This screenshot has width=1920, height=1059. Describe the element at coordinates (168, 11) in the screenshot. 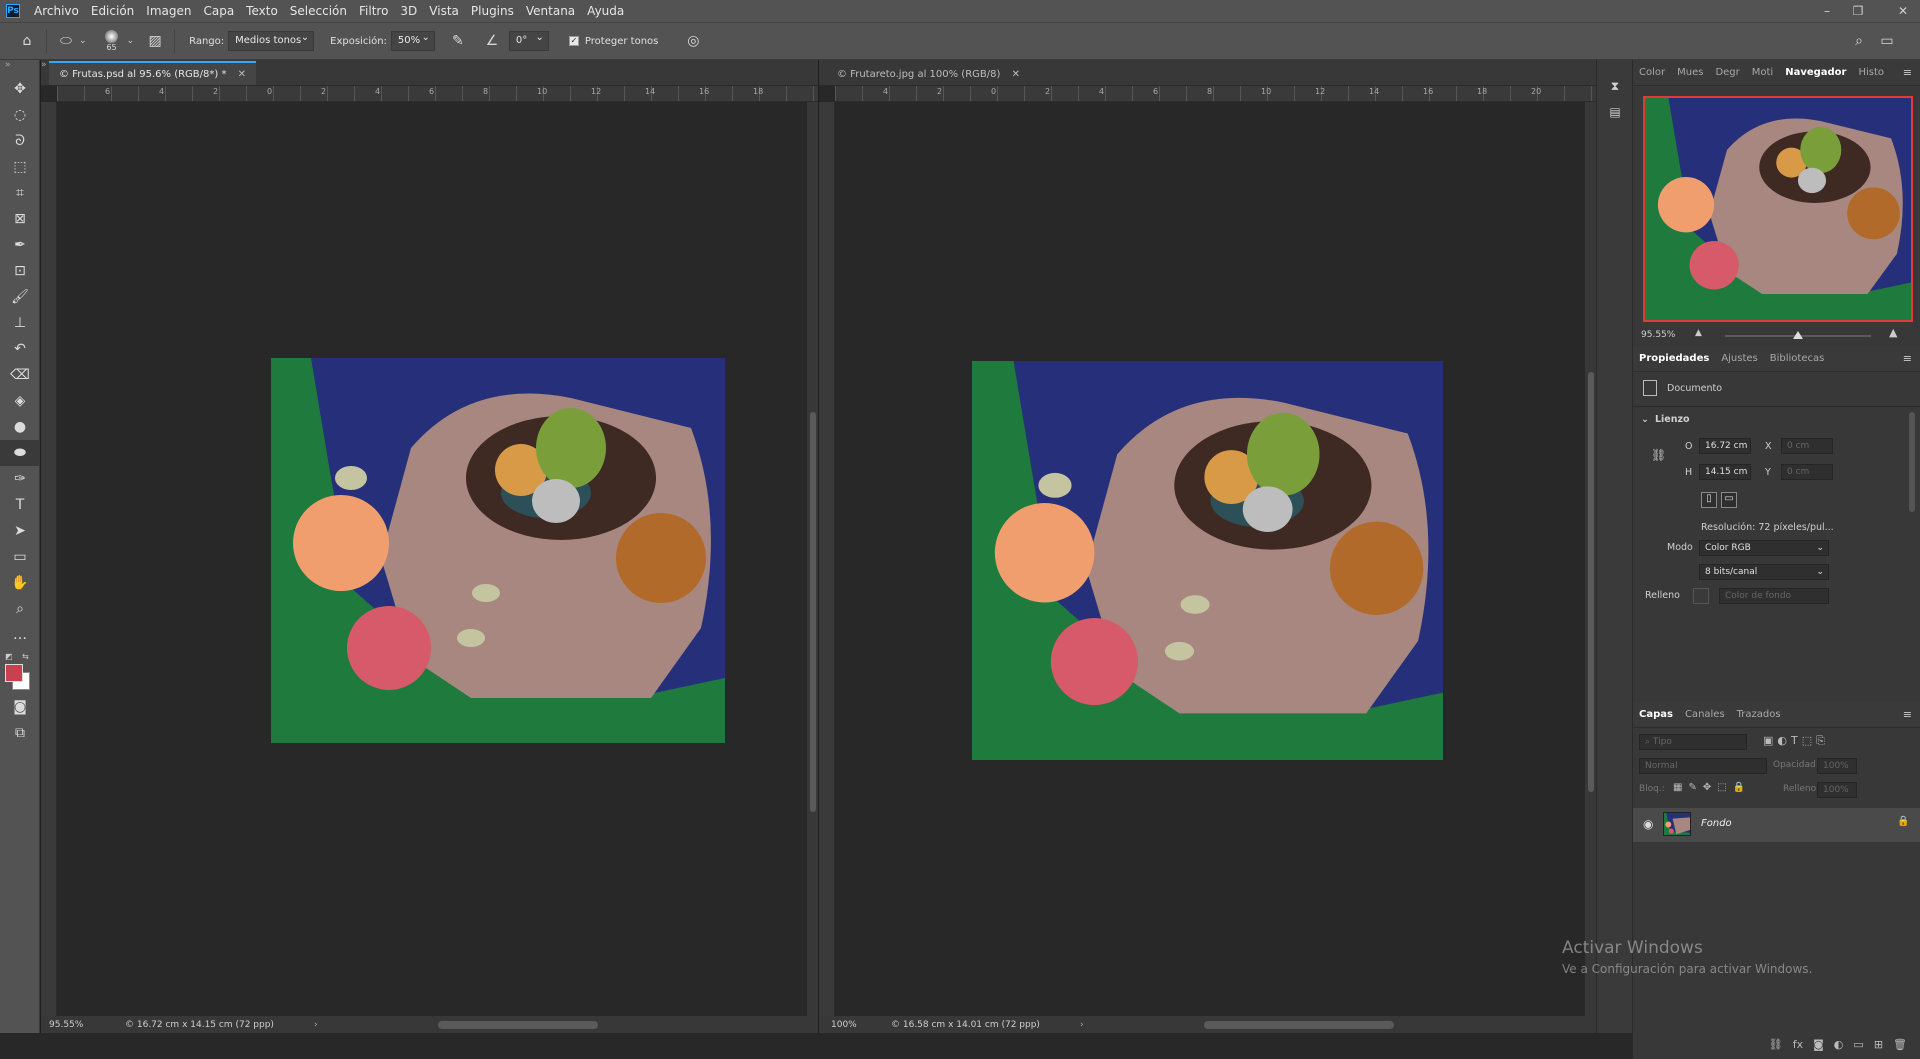

I see `menu-item-imagen: Imagen` at that location.